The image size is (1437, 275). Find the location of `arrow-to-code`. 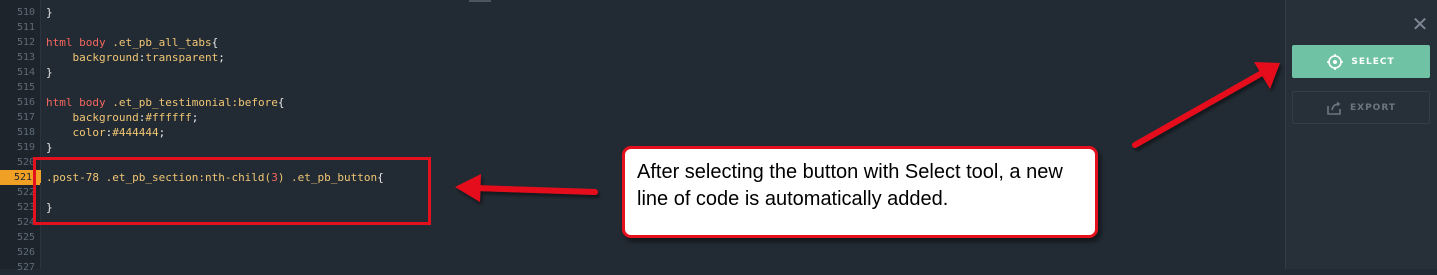

arrow-to-code is located at coordinates (526, 188).